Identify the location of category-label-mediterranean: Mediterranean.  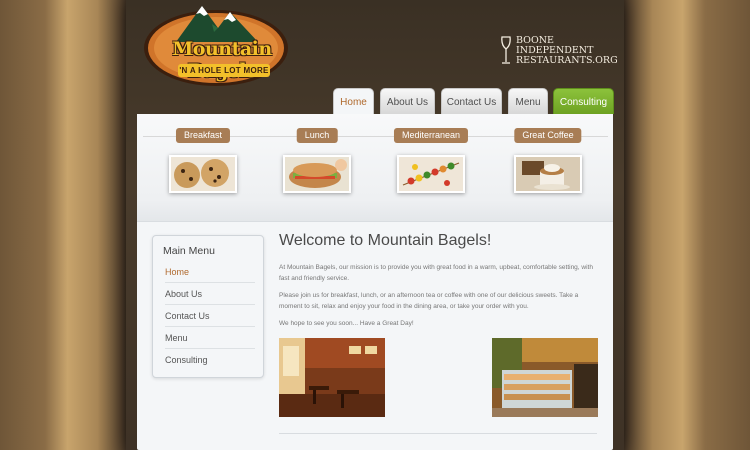
(431, 135).